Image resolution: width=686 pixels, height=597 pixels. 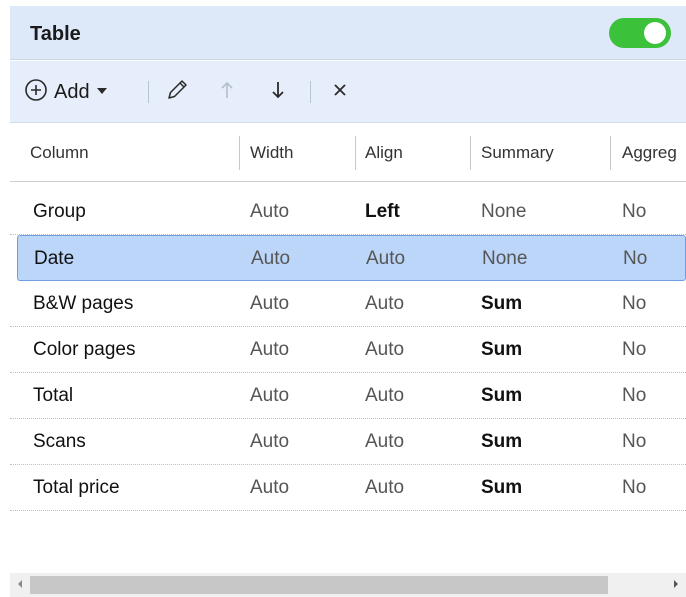 I want to click on header-summary: Summary, so click(x=517, y=152).